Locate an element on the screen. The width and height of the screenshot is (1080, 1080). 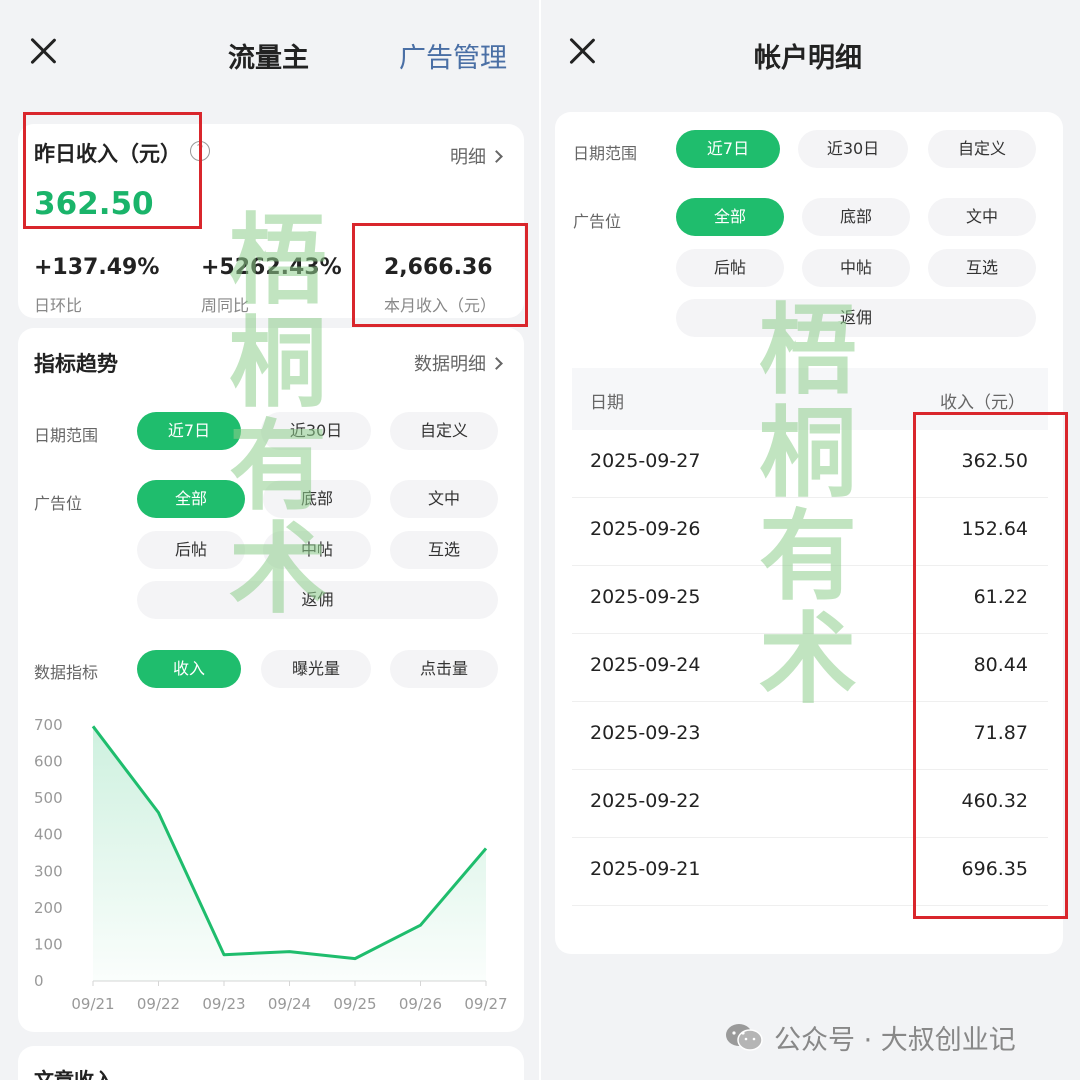
y-tick-label: 200 is located at coordinates (48, 908).